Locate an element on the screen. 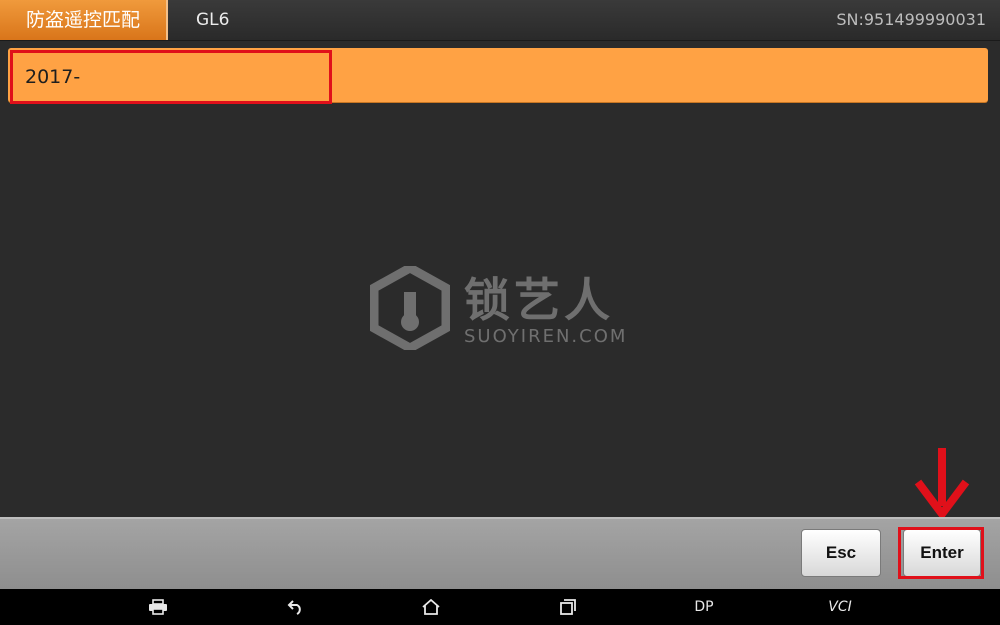 This screenshot has height=625, width=1000. watermark-logo-icon is located at coordinates (410, 308).